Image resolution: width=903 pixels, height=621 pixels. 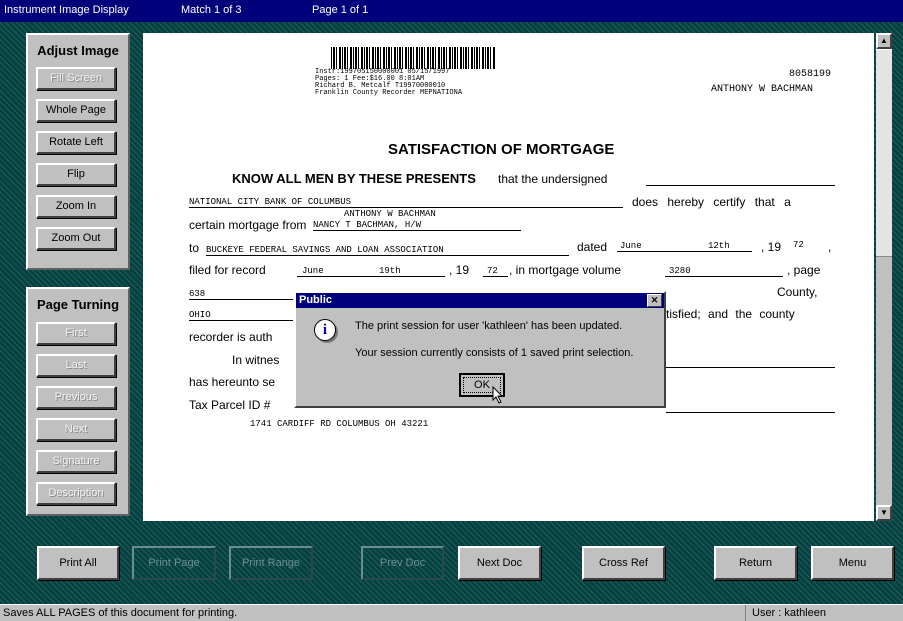 I want to click on page-turning-title: Page Turning, so click(x=78, y=304).